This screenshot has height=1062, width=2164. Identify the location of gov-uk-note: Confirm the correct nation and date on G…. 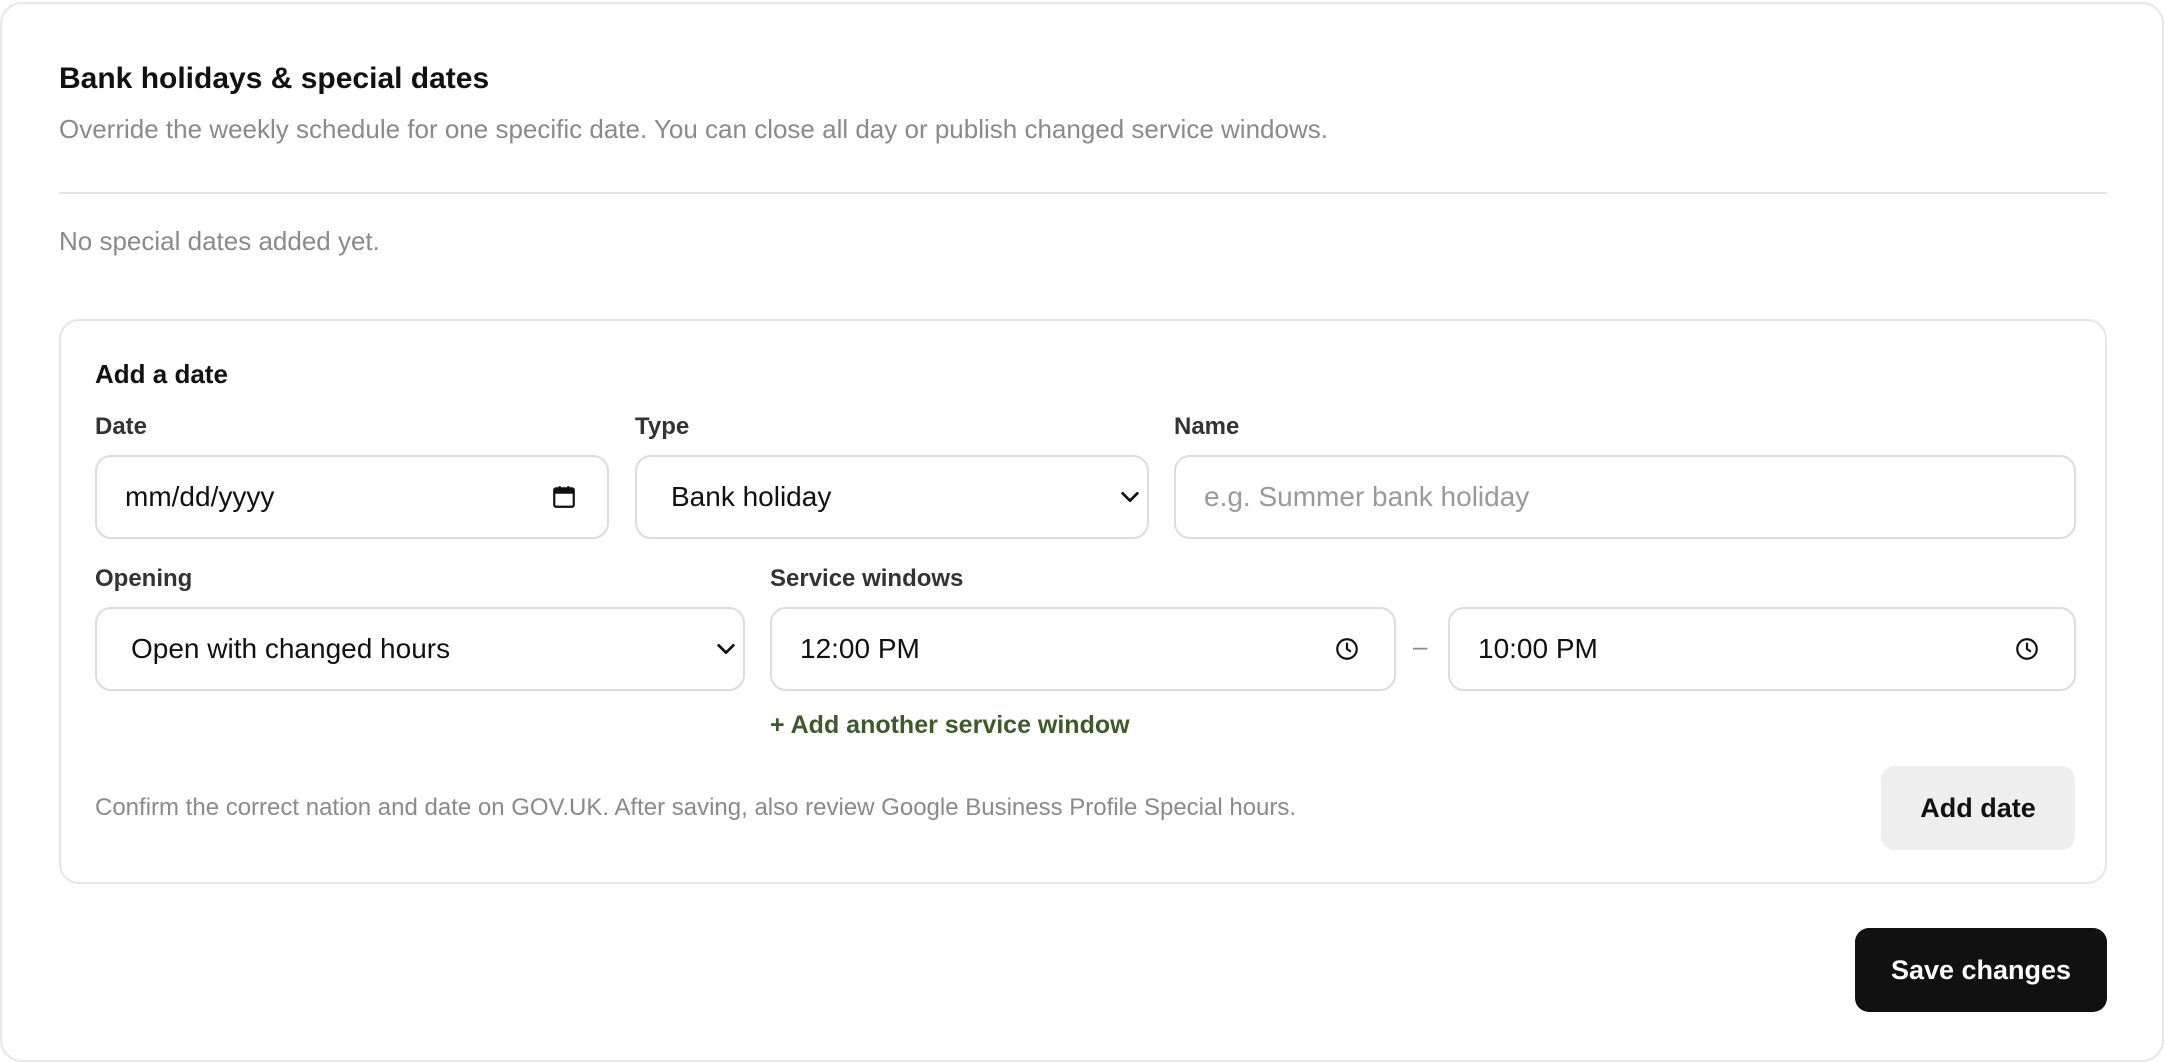
(696, 807).